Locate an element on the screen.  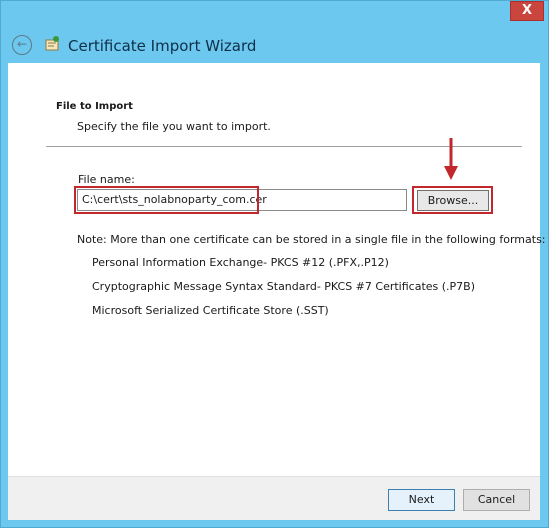
certificate-wizard-icon is located at coordinates (52, 43).